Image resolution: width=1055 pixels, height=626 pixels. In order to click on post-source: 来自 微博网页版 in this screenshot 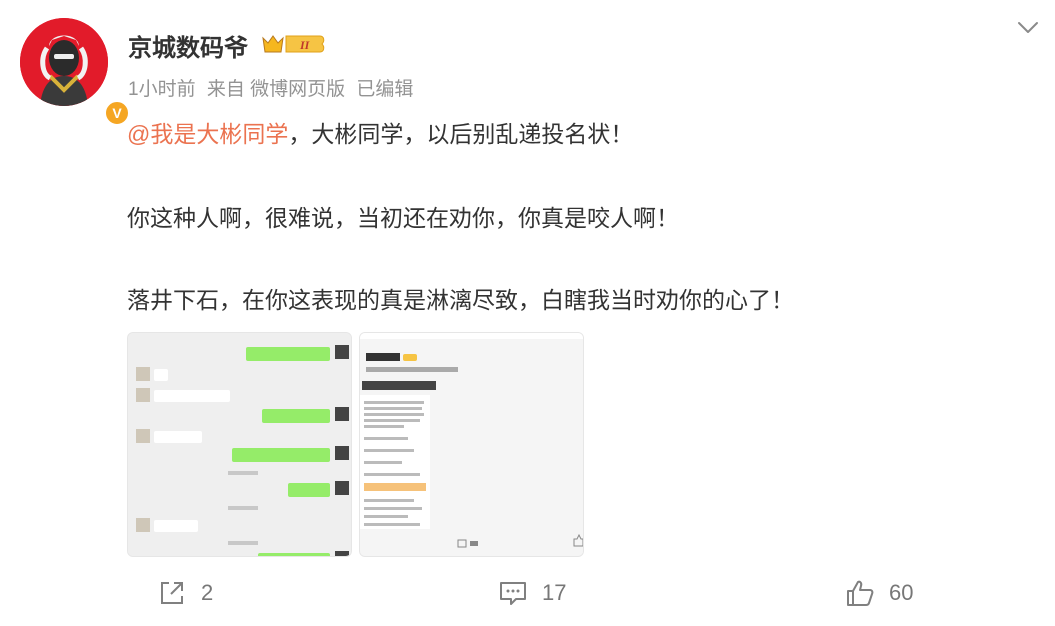, I will do `click(276, 89)`.